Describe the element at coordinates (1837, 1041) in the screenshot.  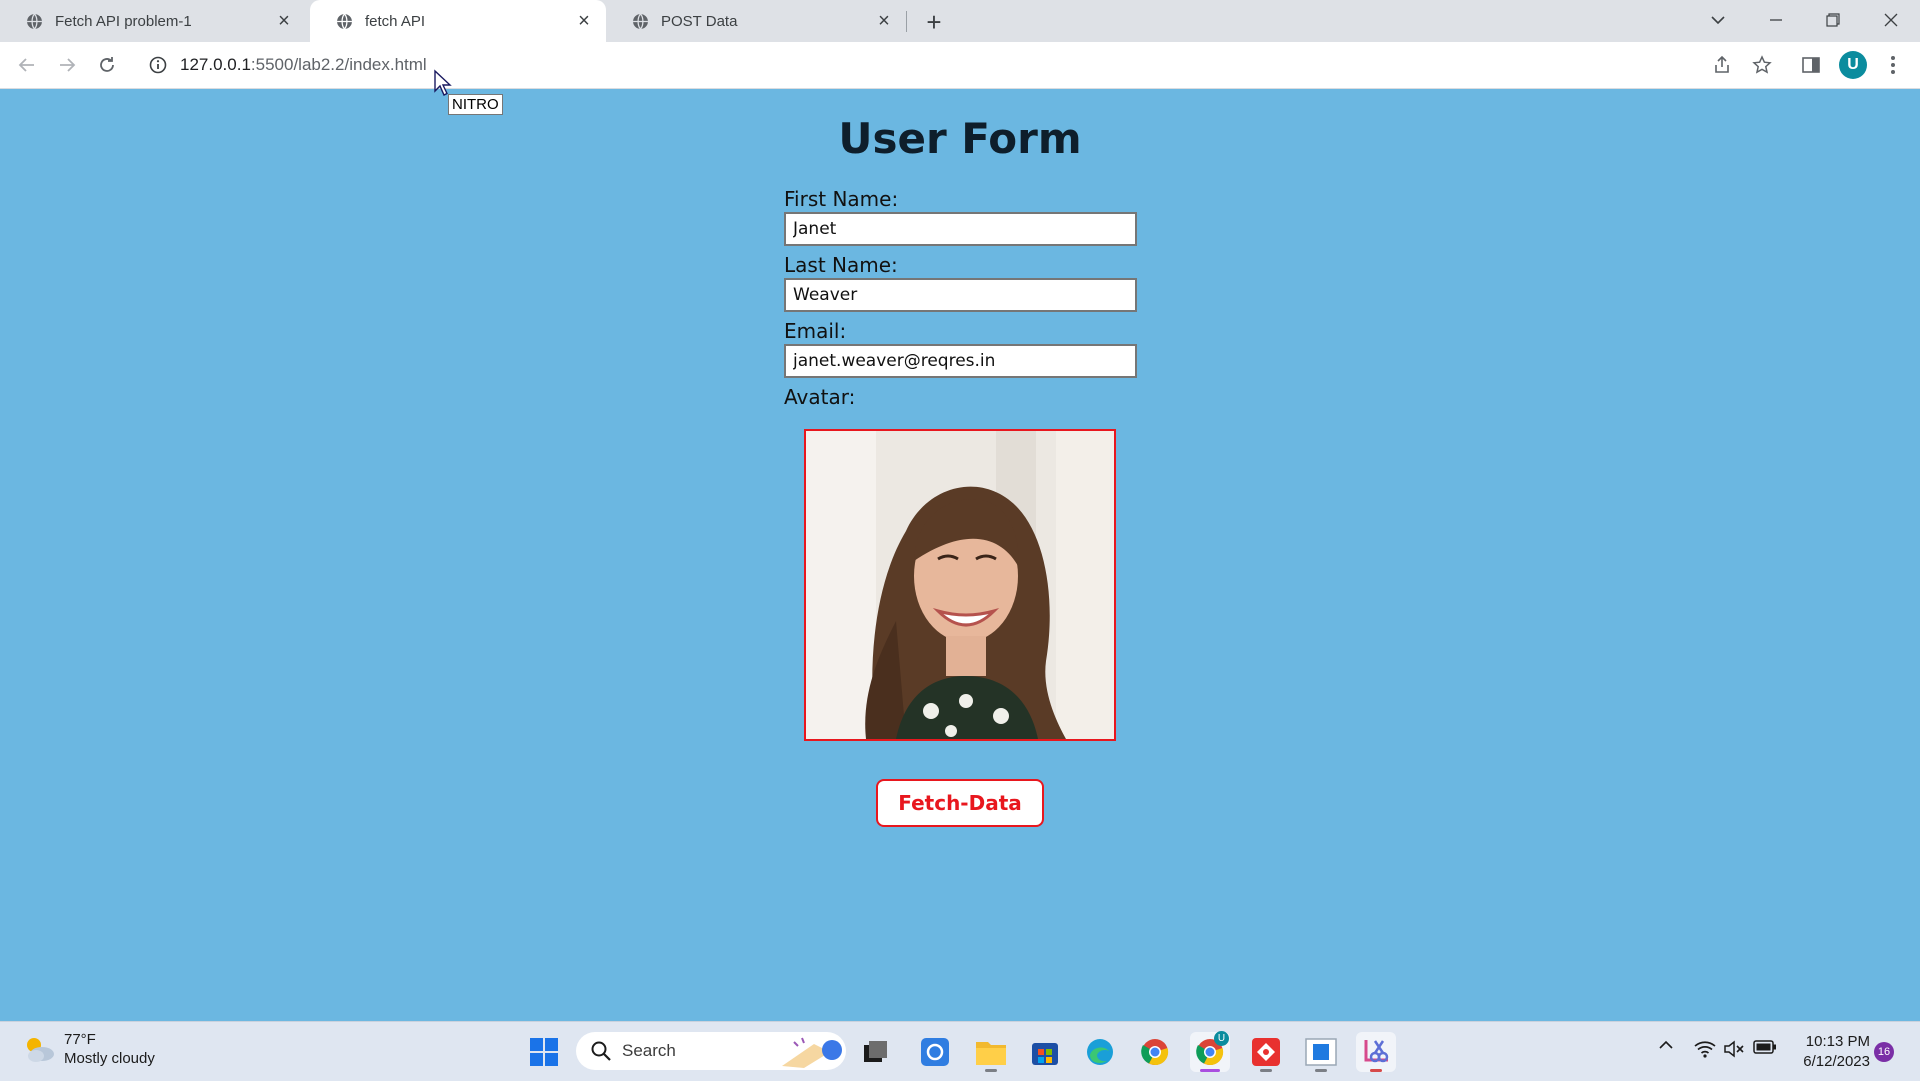
I see `clock-time: 10:13 PM` at that location.